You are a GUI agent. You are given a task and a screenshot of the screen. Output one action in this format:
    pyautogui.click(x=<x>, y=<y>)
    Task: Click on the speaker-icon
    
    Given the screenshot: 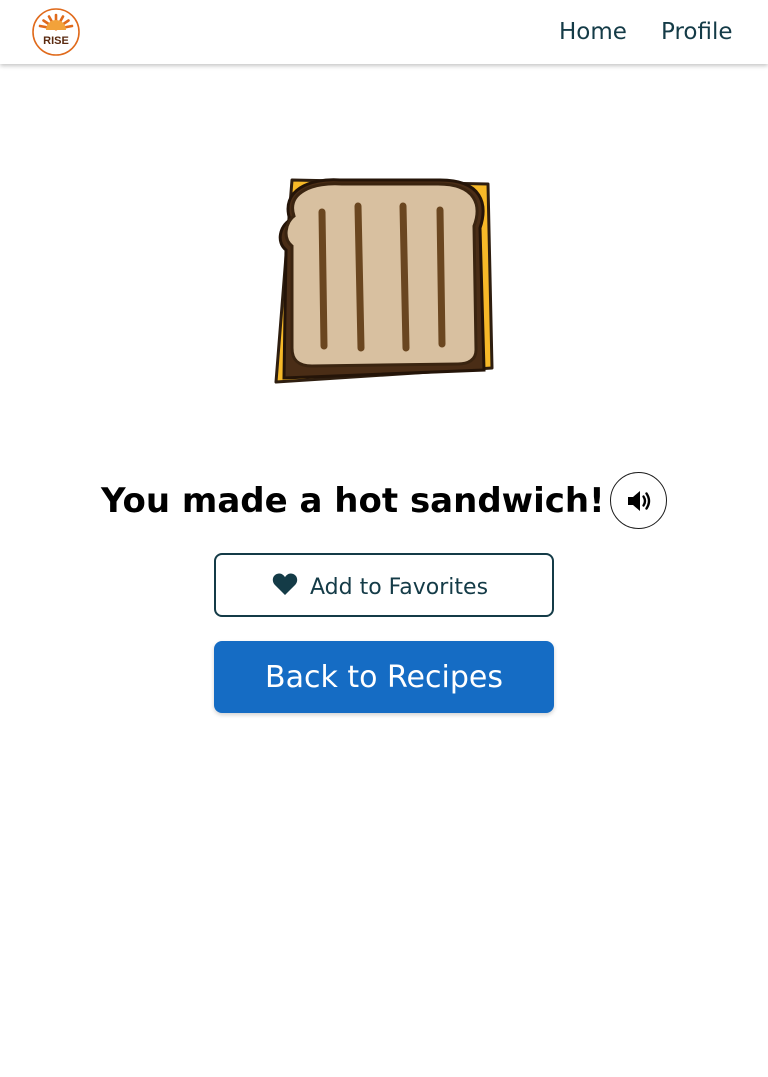 What is the action you would take?
    pyautogui.click(x=638, y=500)
    